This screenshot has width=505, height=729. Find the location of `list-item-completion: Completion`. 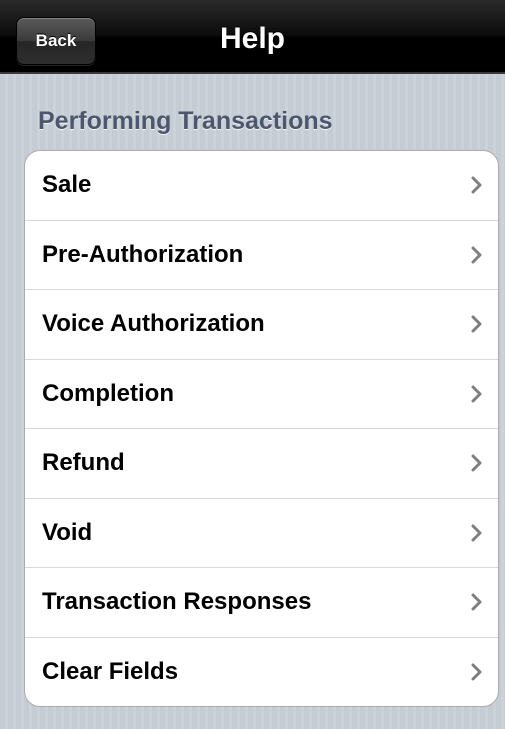

list-item-completion: Completion is located at coordinates (261, 394).